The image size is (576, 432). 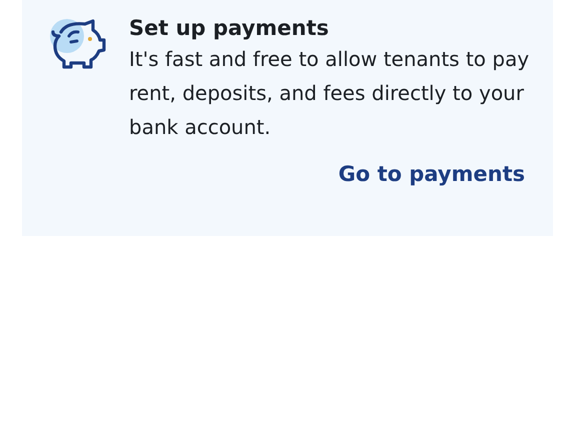 What do you see at coordinates (229, 28) in the screenshot?
I see `card-title: Set up payments` at bounding box center [229, 28].